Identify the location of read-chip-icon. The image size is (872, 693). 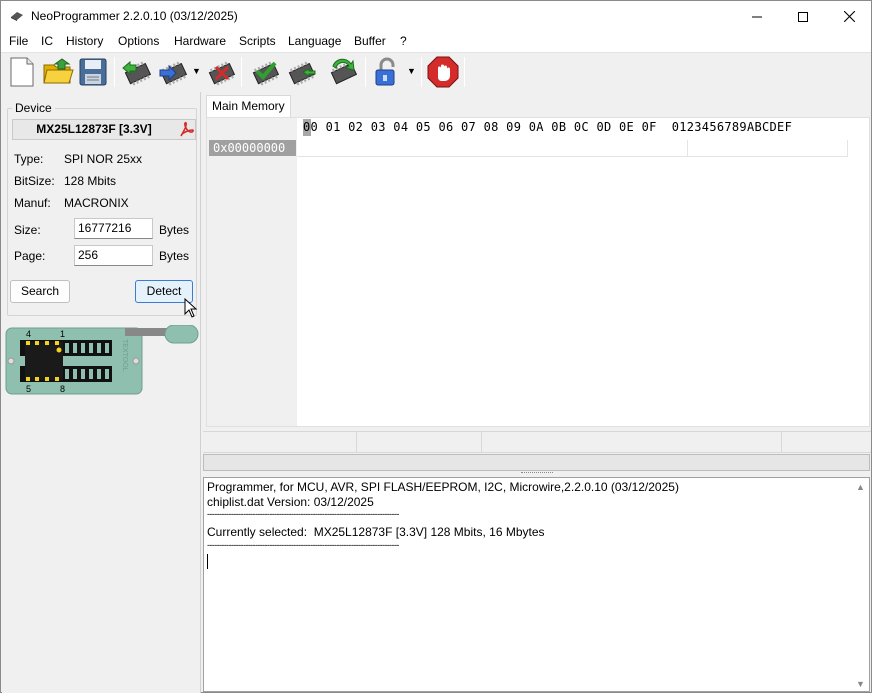
(137, 72).